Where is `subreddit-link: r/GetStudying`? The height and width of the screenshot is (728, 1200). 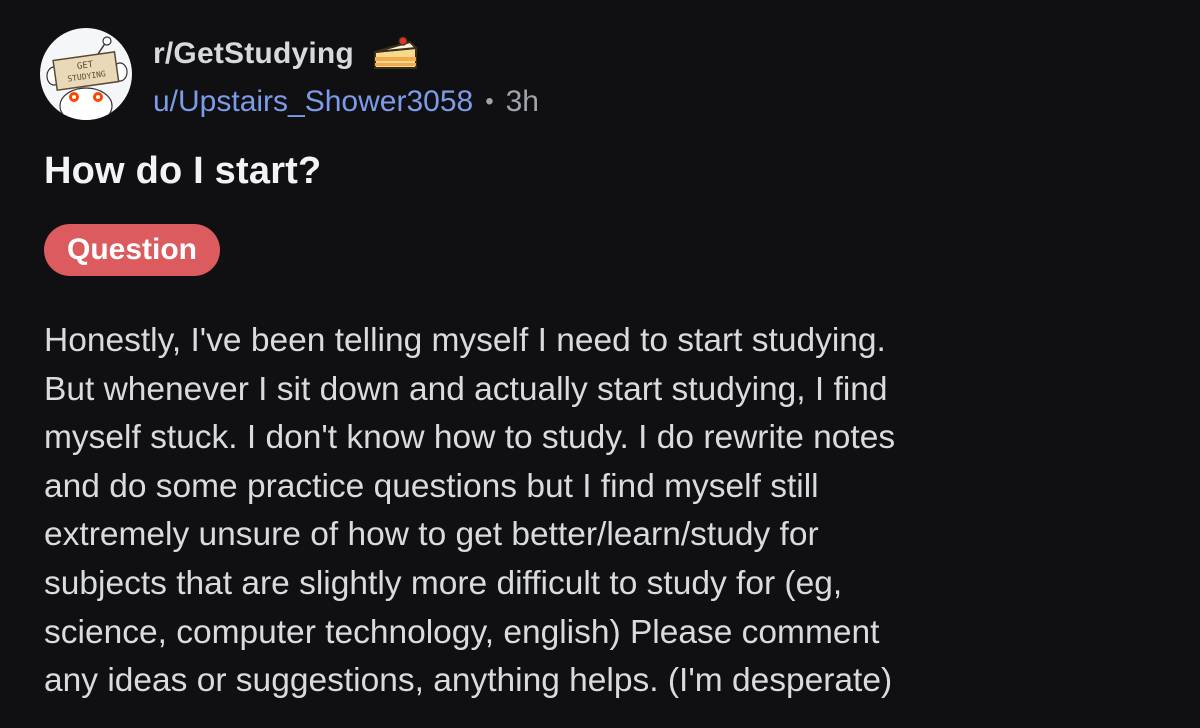 subreddit-link: r/GetStudying is located at coordinates (253, 54).